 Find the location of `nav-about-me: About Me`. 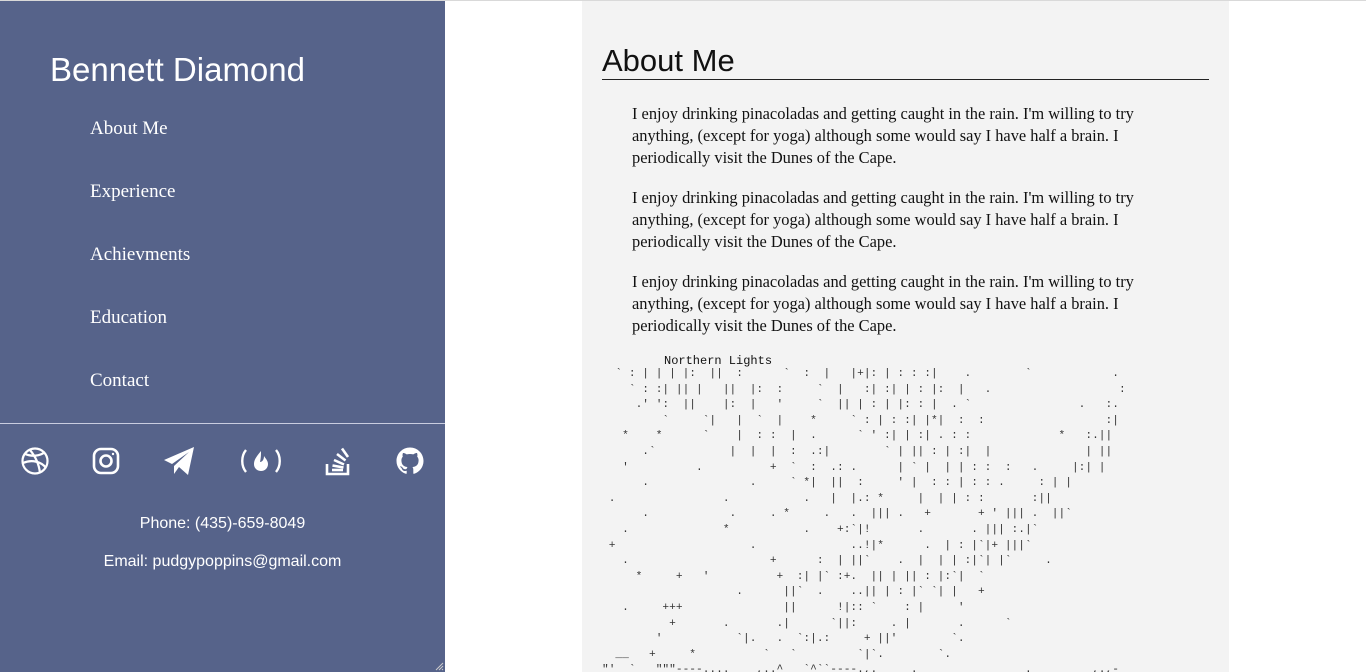

nav-about-me: About Me is located at coordinates (129, 129).